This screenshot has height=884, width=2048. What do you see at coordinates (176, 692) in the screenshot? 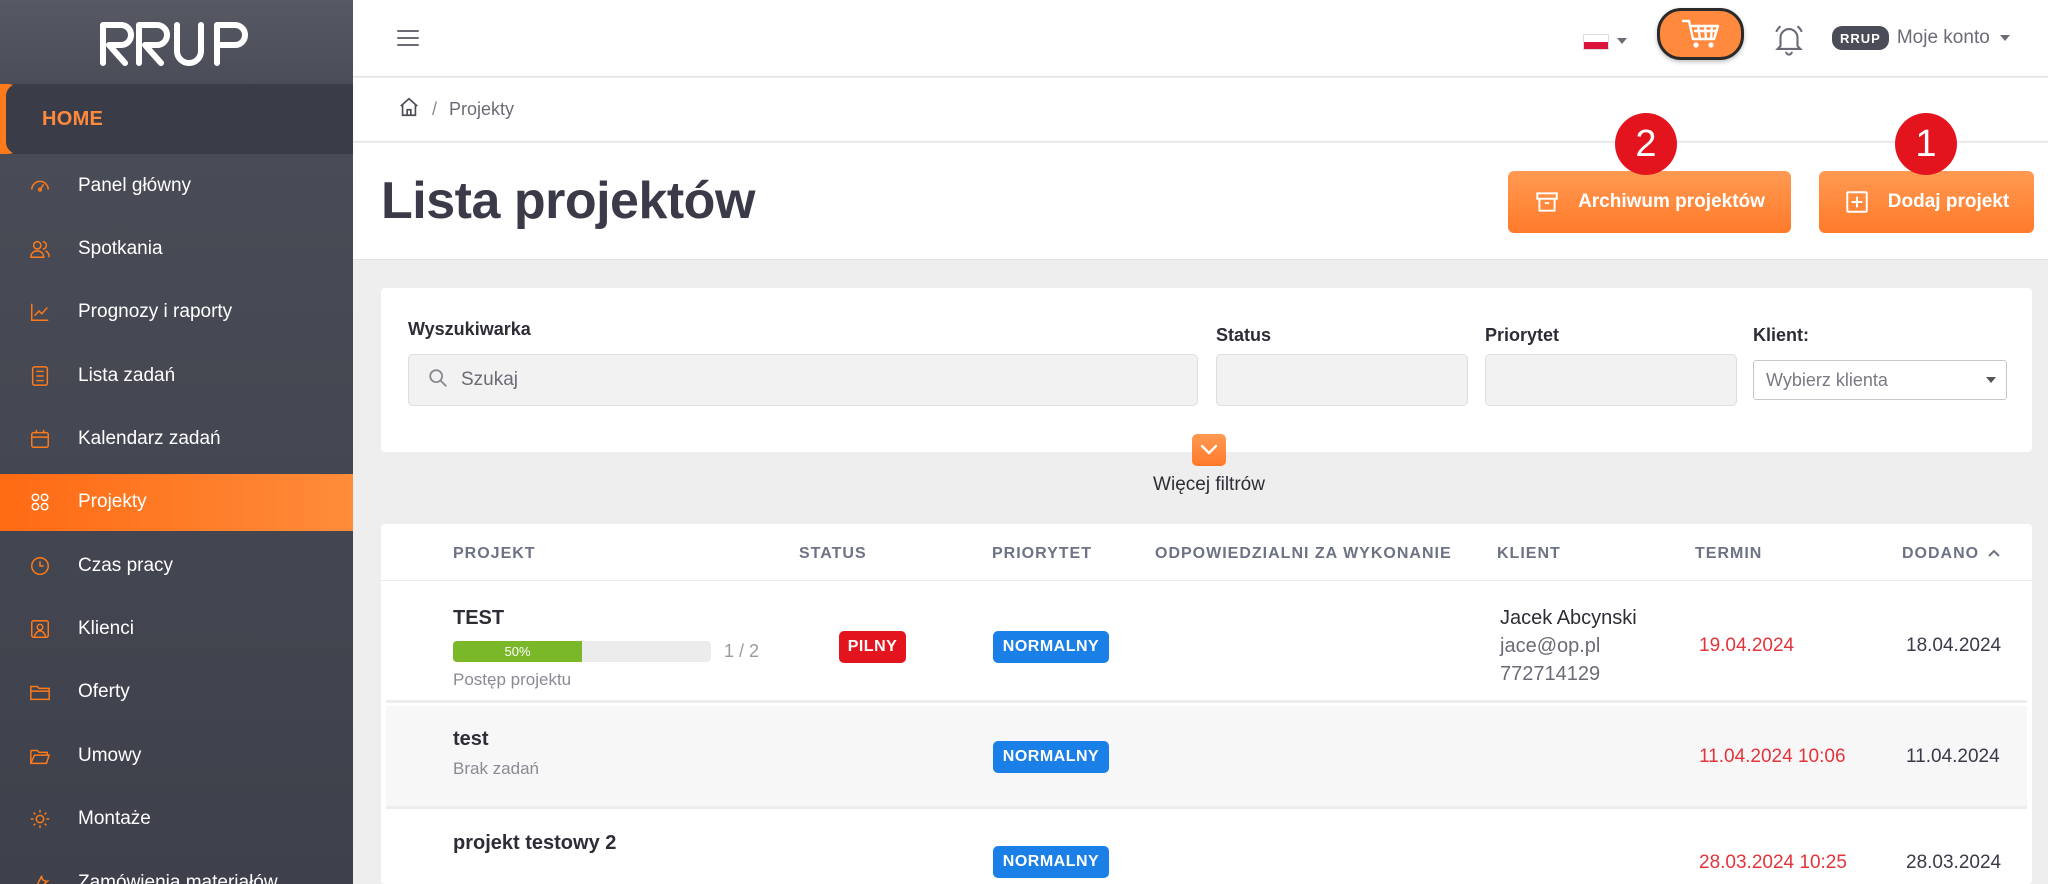
I see `sidebar-item-oferty: Oferty` at bounding box center [176, 692].